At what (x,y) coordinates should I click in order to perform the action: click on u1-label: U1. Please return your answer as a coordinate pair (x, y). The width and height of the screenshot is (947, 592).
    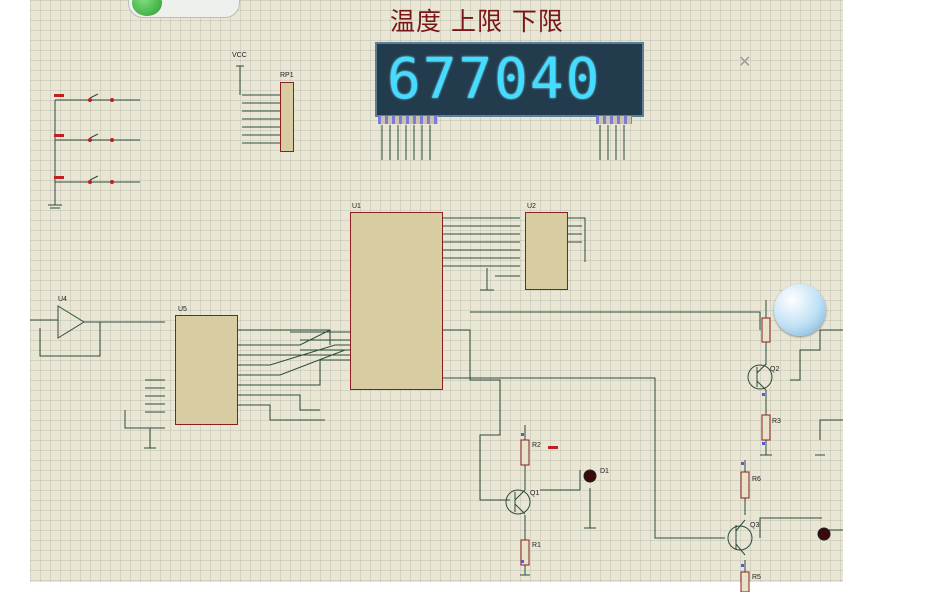
    Looking at the image, I should click on (356, 206).